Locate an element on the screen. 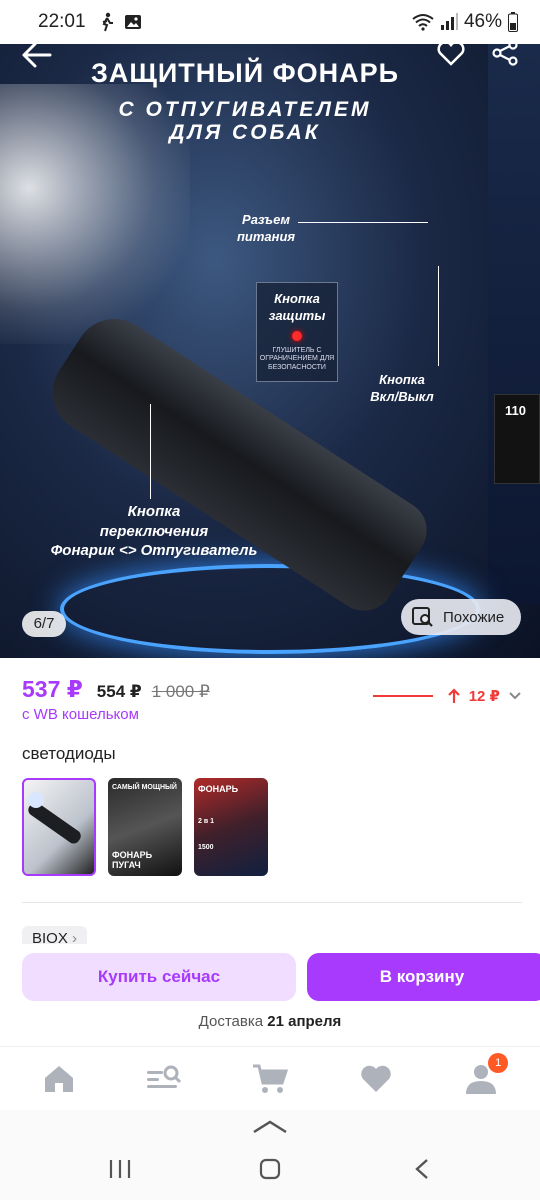 Image resolution: width=540 pixels, height=1200 pixels. callout-line-onoff is located at coordinates (438, 316).